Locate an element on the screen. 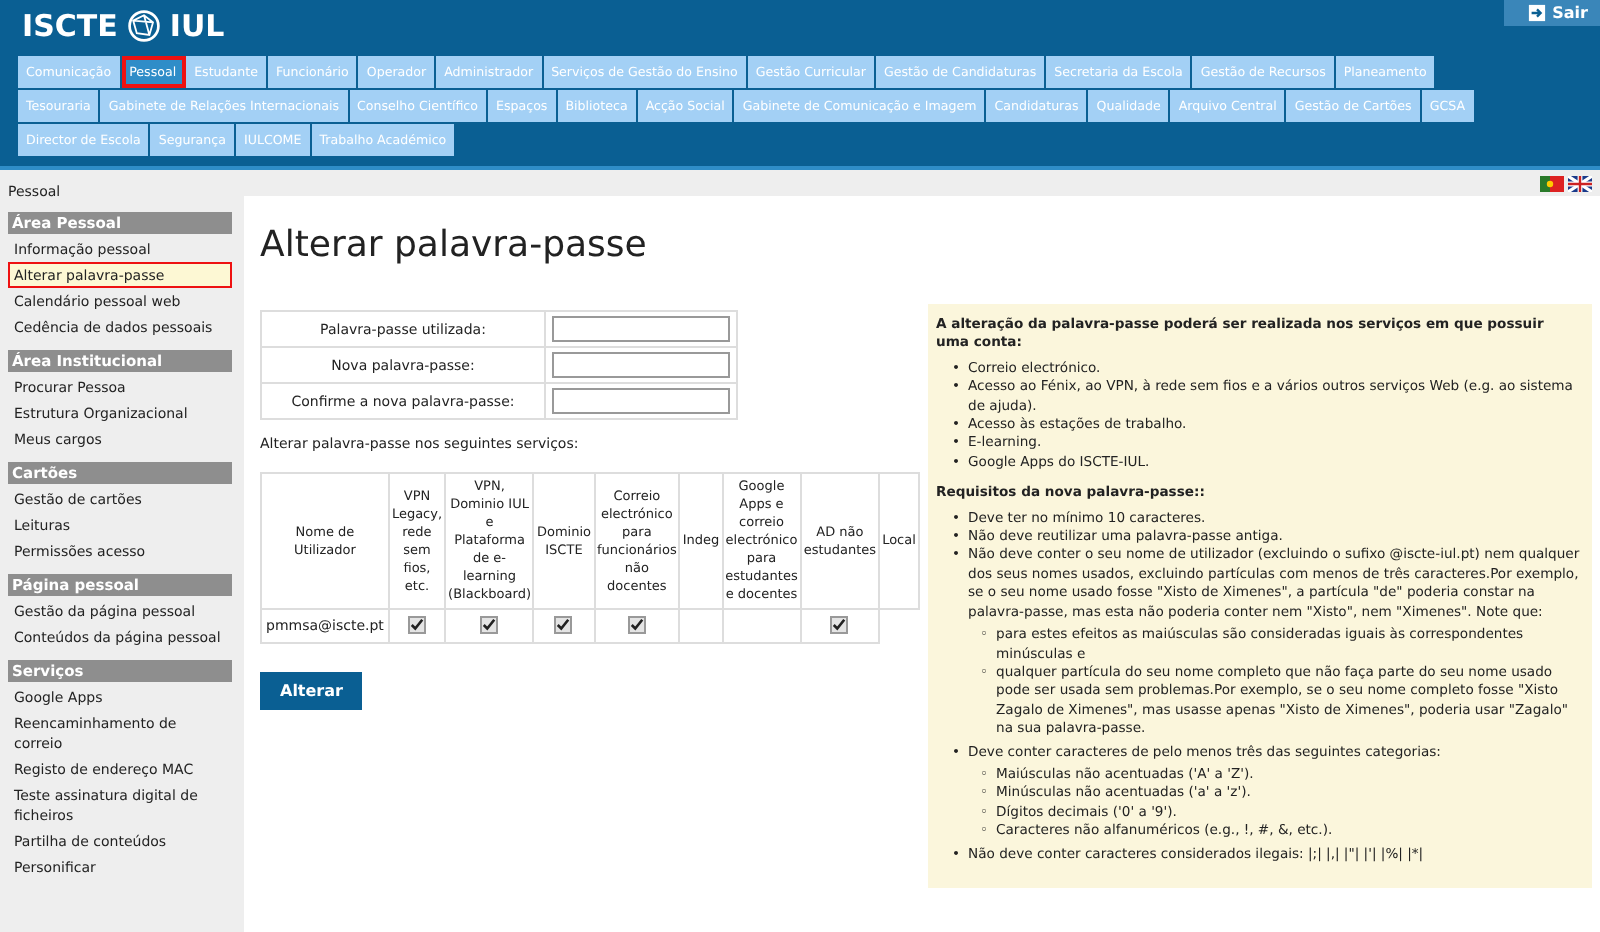 This screenshot has height=932, width=1600. logo-text: IUL is located at coordinates (197, 26).